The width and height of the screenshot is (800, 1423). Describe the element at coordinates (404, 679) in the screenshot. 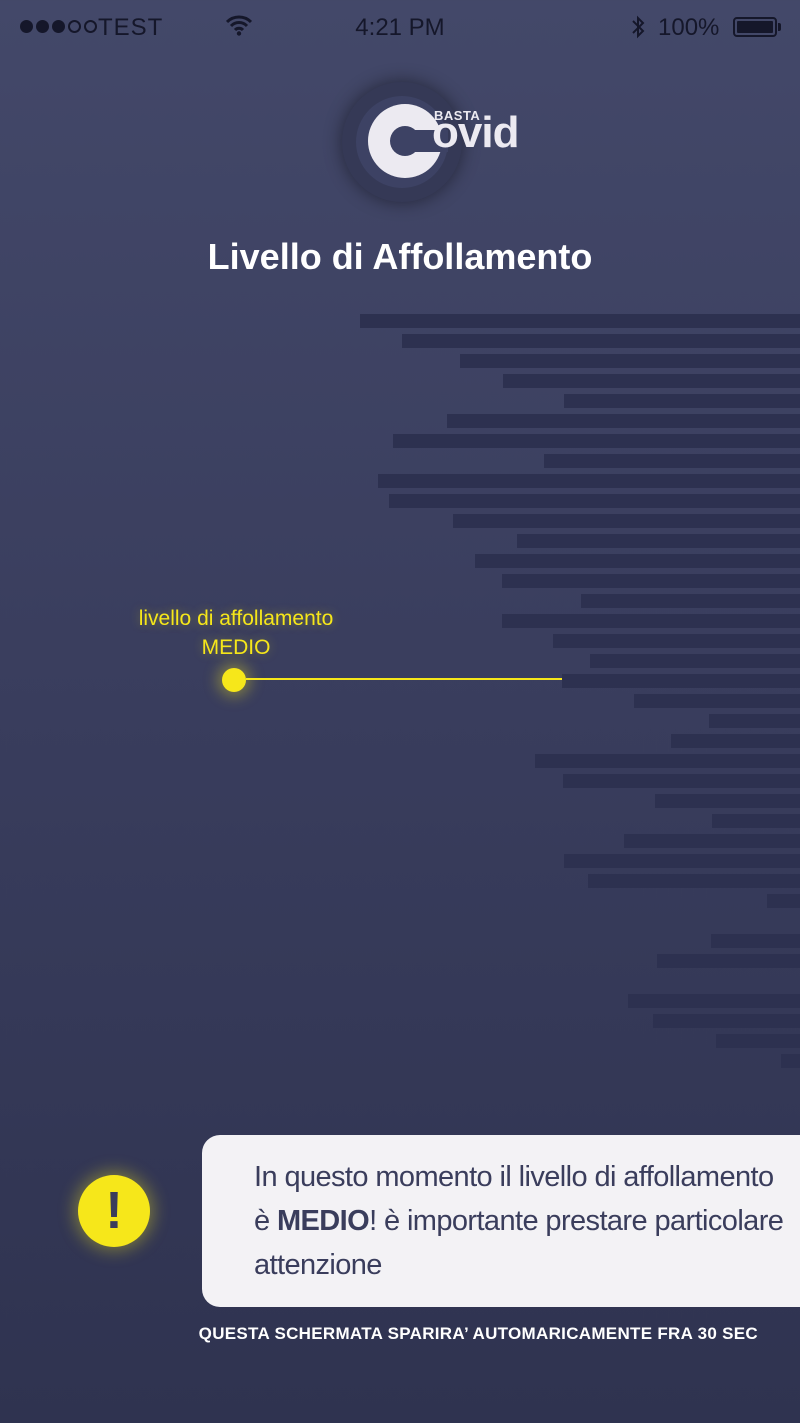

I see `level-indicator-line` at that location.